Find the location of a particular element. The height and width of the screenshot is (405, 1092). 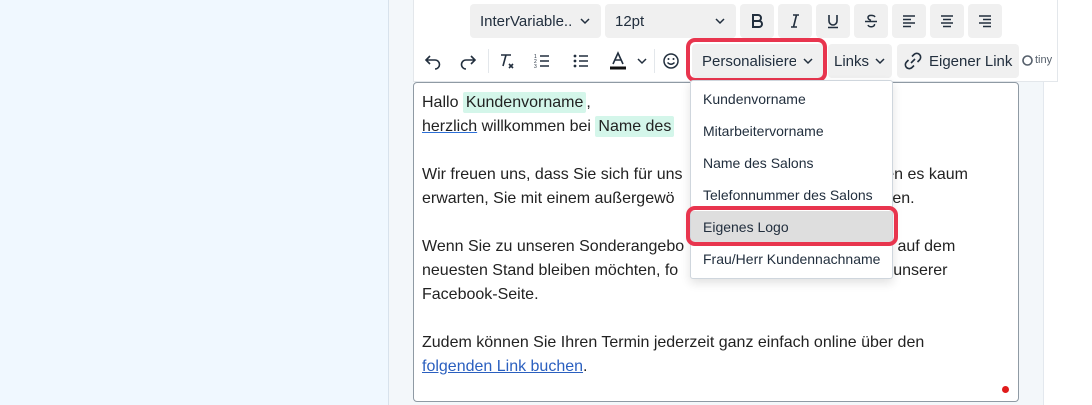

bullet-list-button is located at coordinates (581, 61).